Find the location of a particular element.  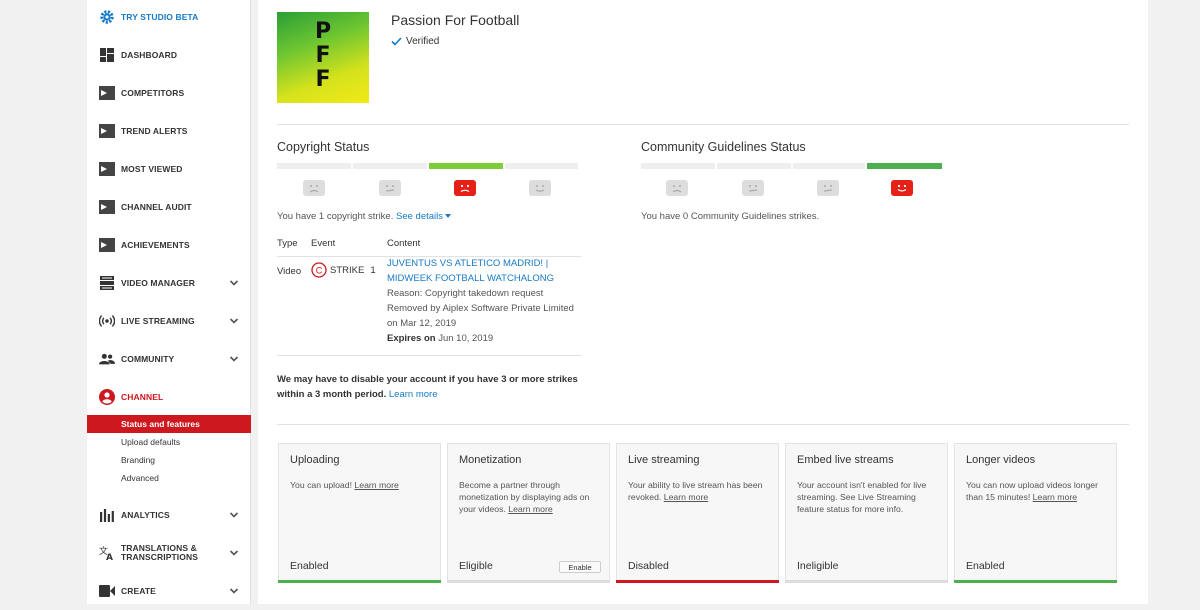

nav-dashboard: DASHBOARD is located at coordinates (169, 55).